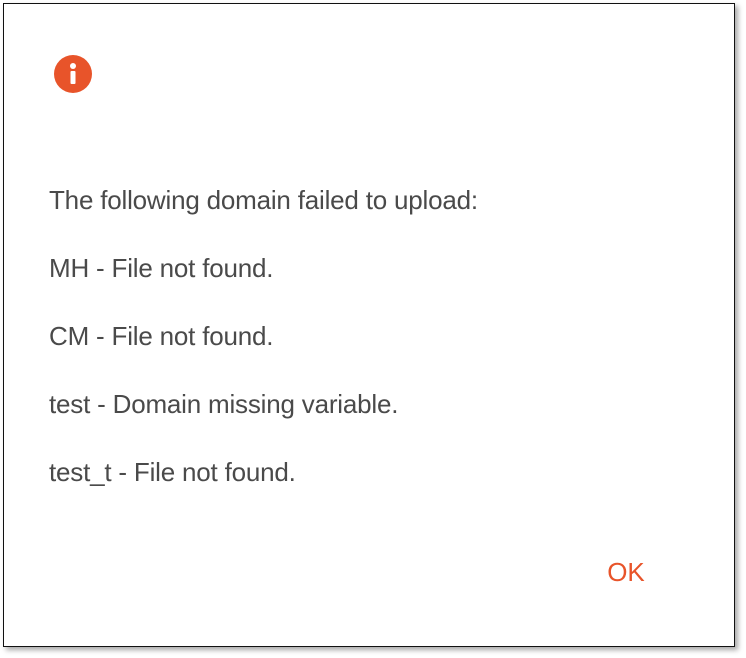 Image resolution: width=746 pixels, height=658 pixels. Describe the element at coordinates (172, 472) in the screenshot. I see `error-line-test-t: test_t - File not found.` at that location.